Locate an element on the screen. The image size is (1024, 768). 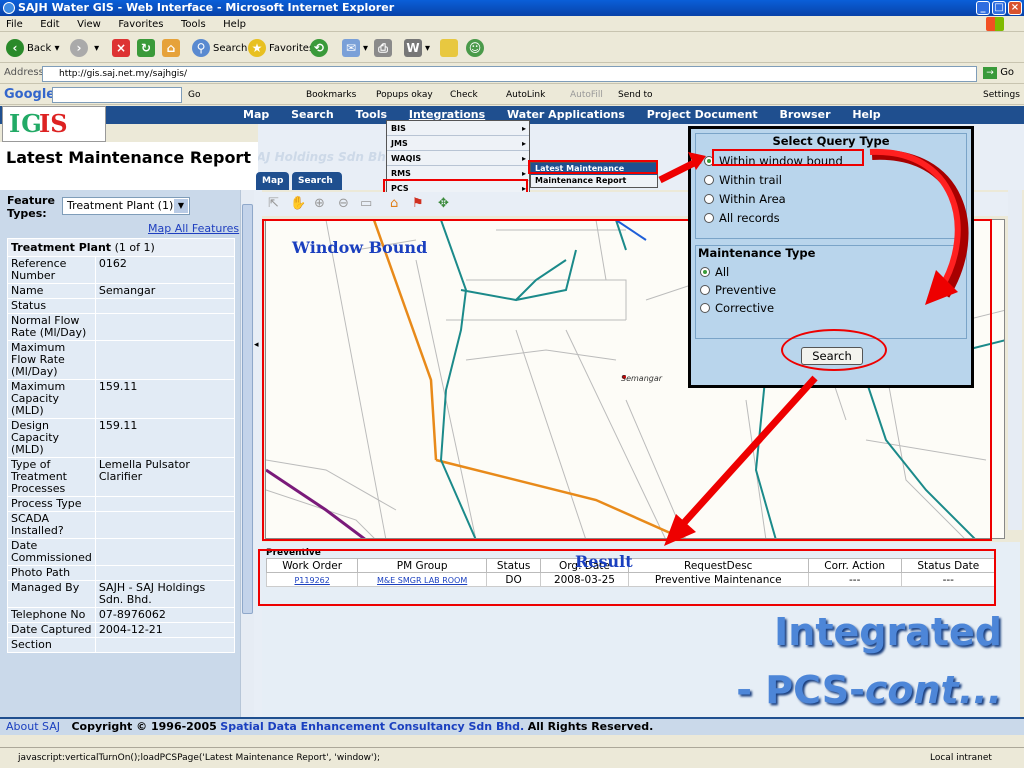
page-bottom-gap is located at coordinates (512, 741).